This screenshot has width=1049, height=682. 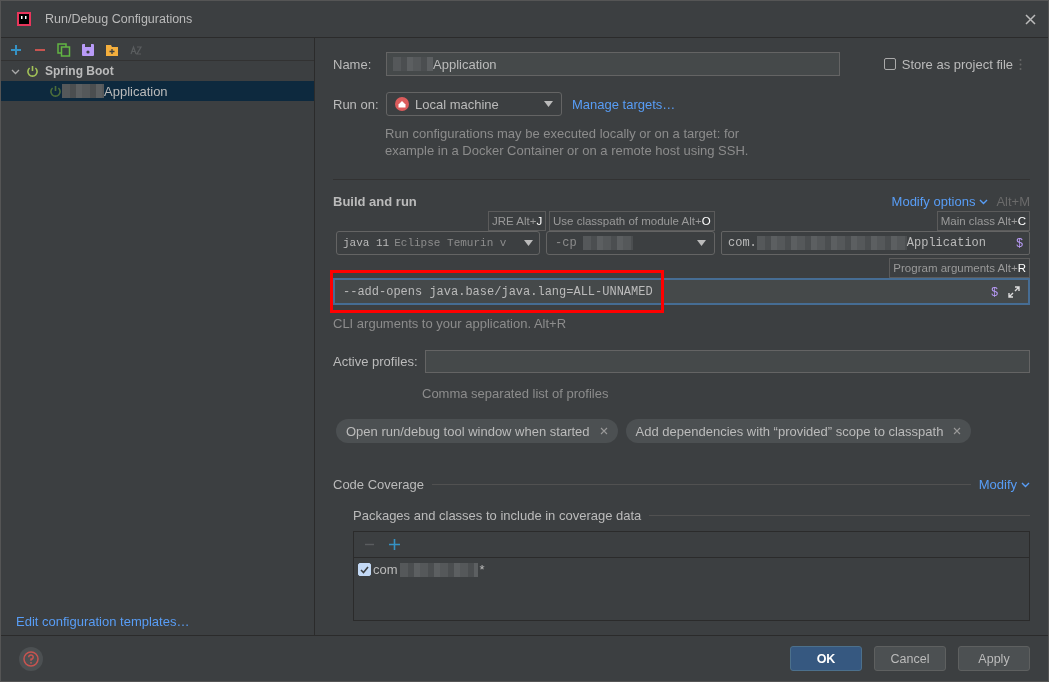 I want to click on new-folder-icon, so click(x=112, y=50).